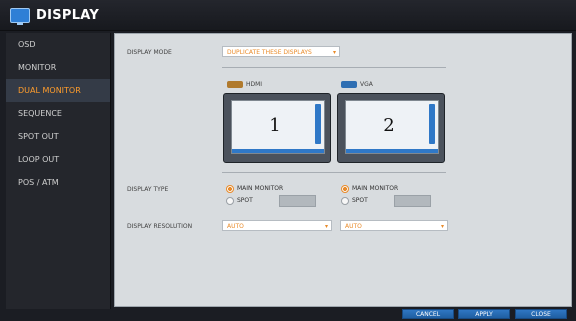 Image resolution: width=576 pixels, height=321 pixels. What do you see at coordinates (235, 226) in the screenshot?
I see `resolution-1-value: AUTO` at bounding box center [235, 226].